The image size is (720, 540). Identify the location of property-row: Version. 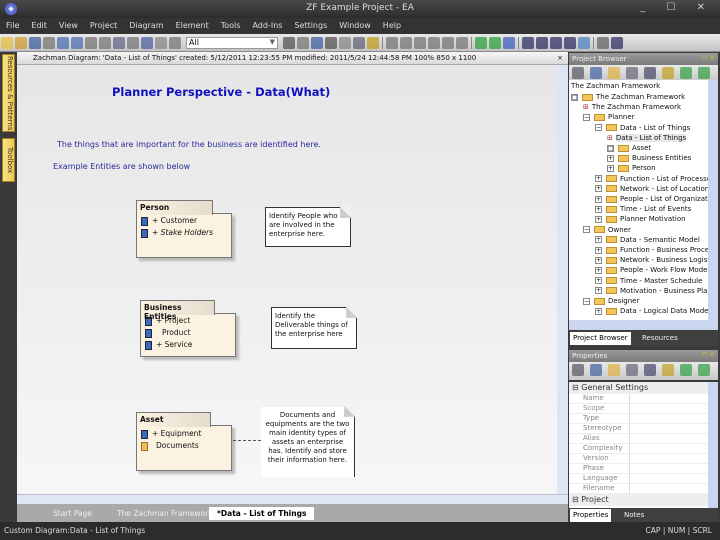
(638, 459).